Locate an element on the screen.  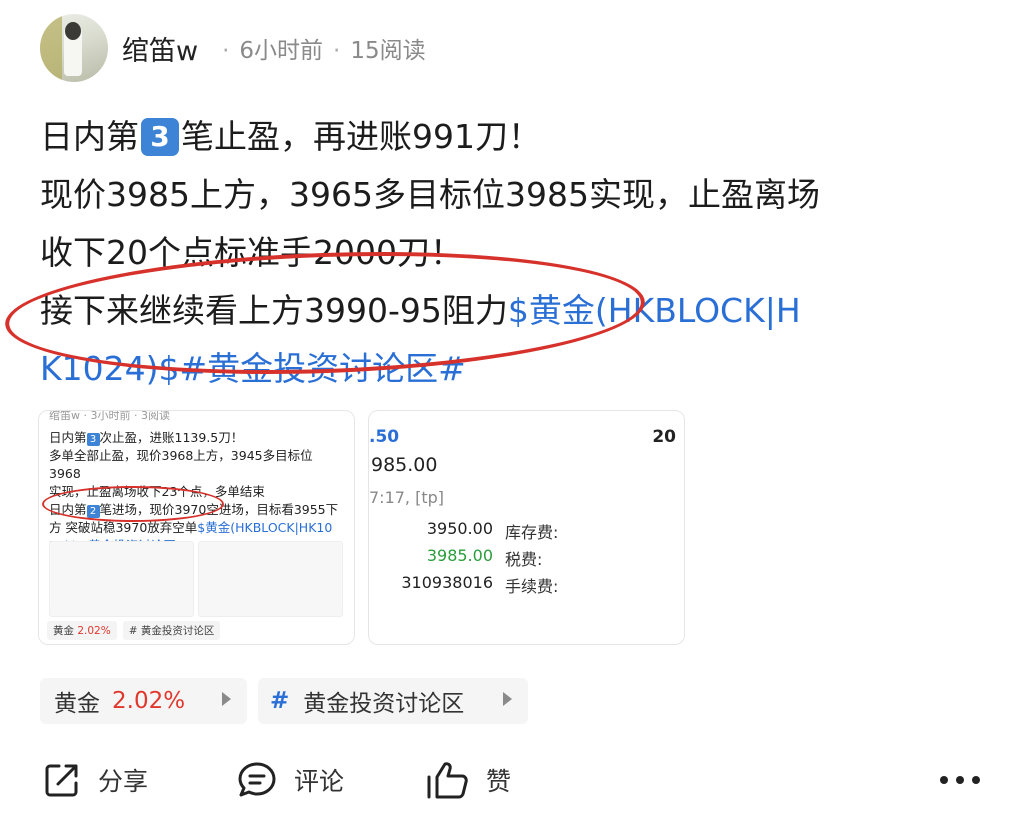
avatar-hair is located at coordinates (73, 31).